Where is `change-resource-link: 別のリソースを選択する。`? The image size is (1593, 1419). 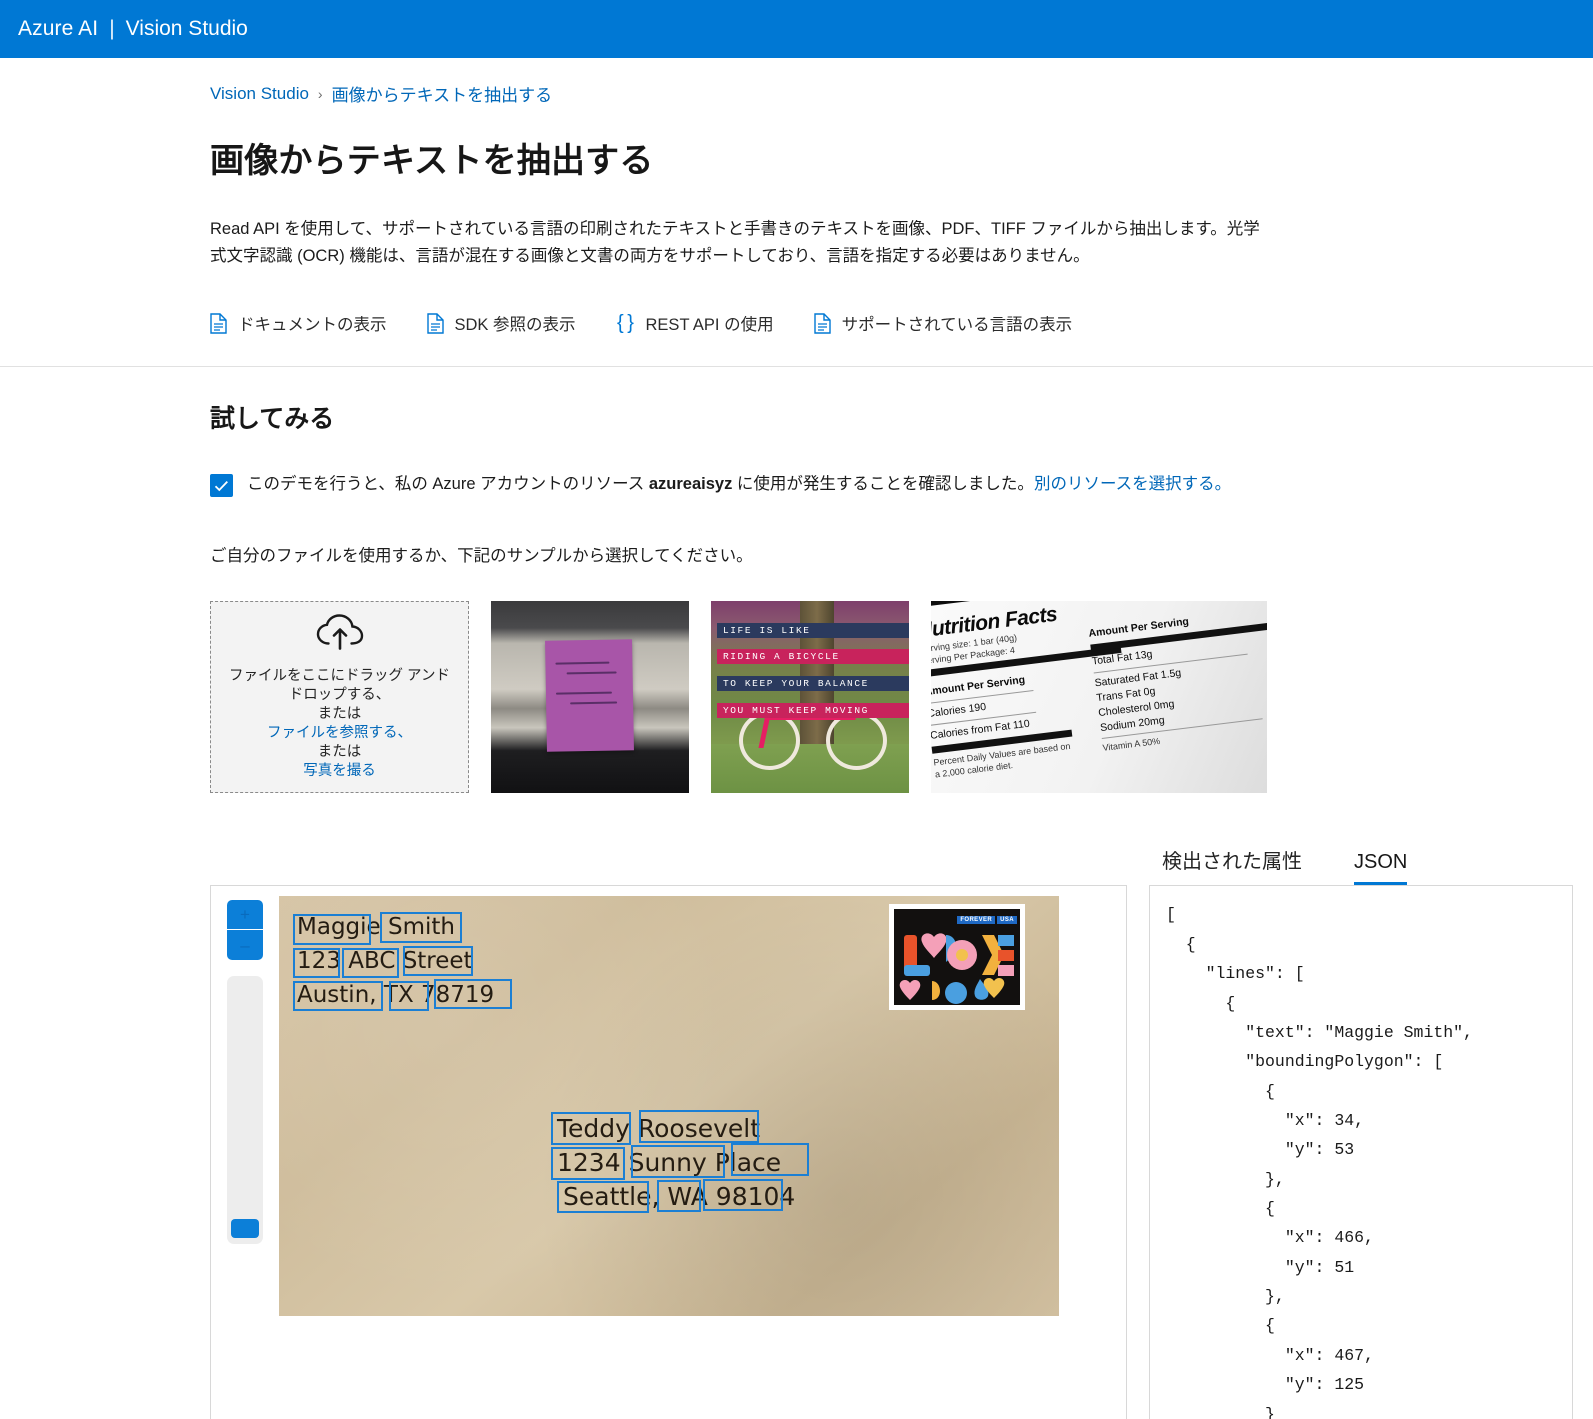
change-resource-link: 別のリソースを選択する。 is located at coordinates (1132, 484).